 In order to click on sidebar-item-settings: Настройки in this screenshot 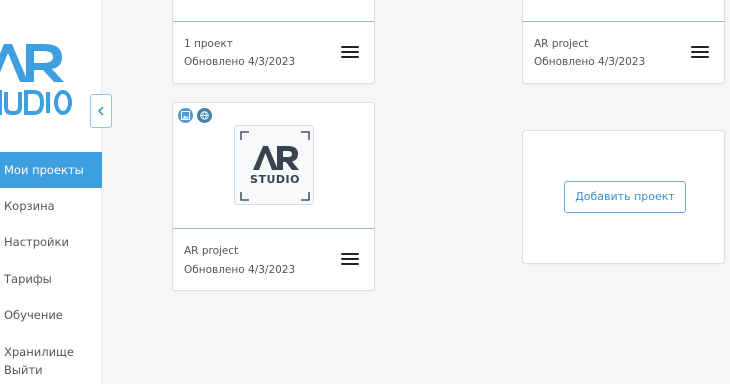, I will do `click(51, 242)`.